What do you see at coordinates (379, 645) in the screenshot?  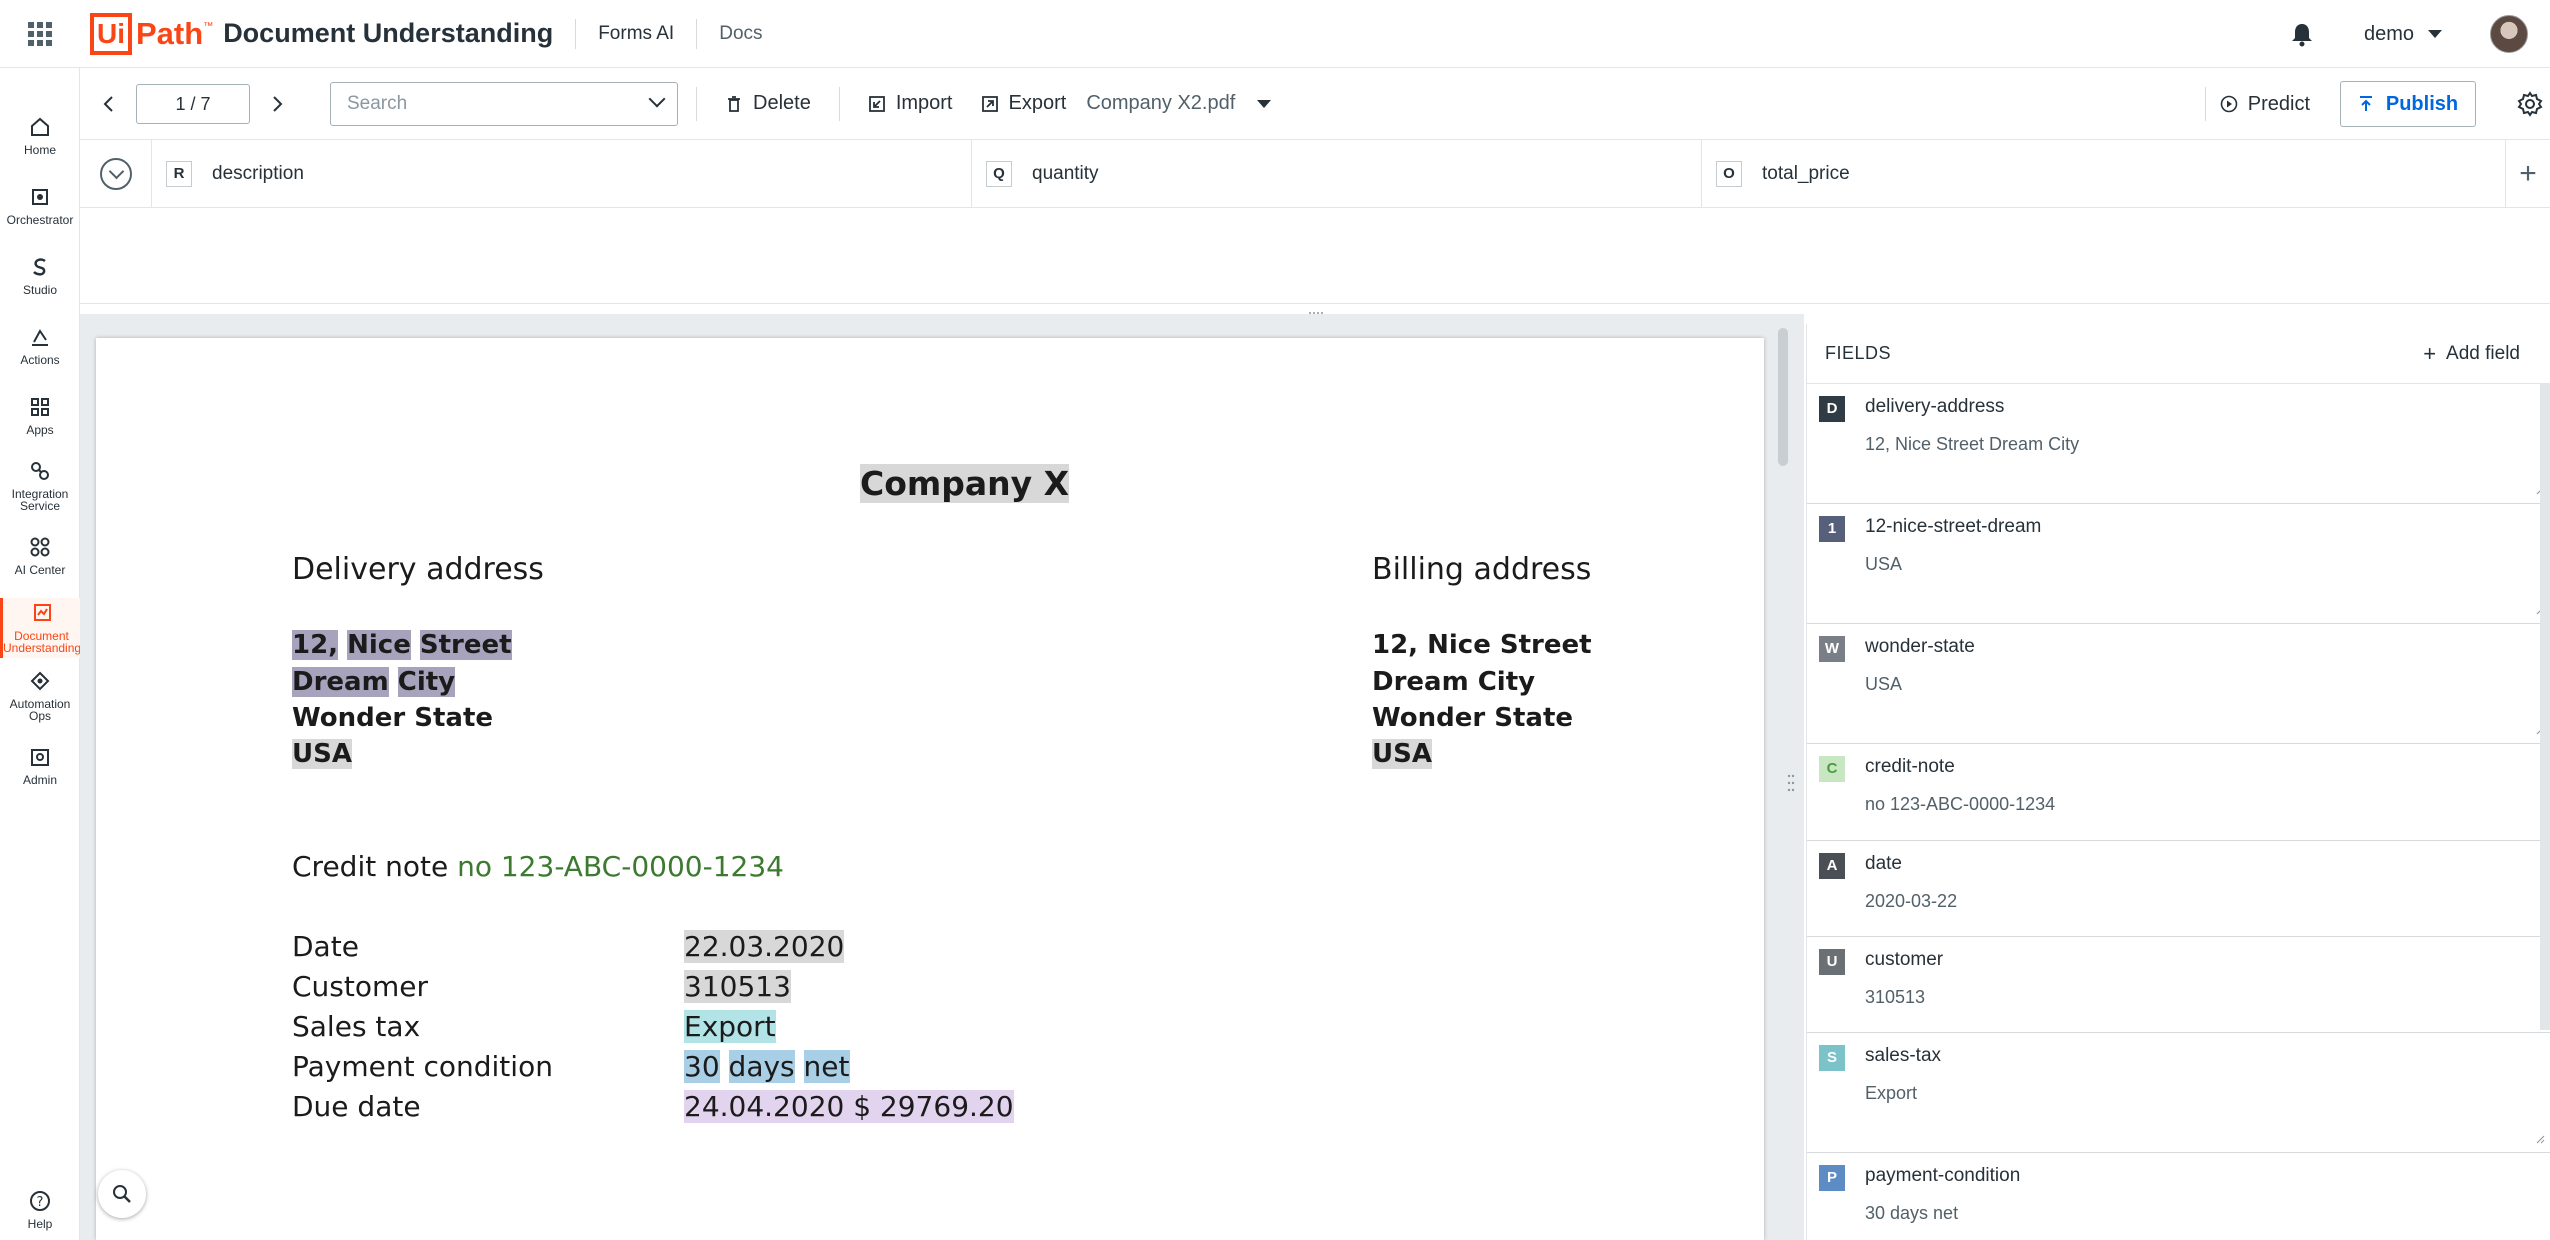 I see `doc-word: Nice` at bounding box center [379, 645].